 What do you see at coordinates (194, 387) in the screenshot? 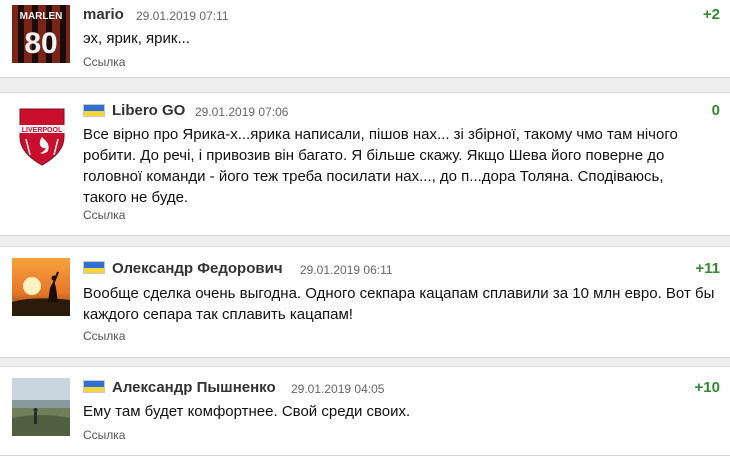
I see `comment-author: Александр Пышненко` at bounding box center [194, 387].